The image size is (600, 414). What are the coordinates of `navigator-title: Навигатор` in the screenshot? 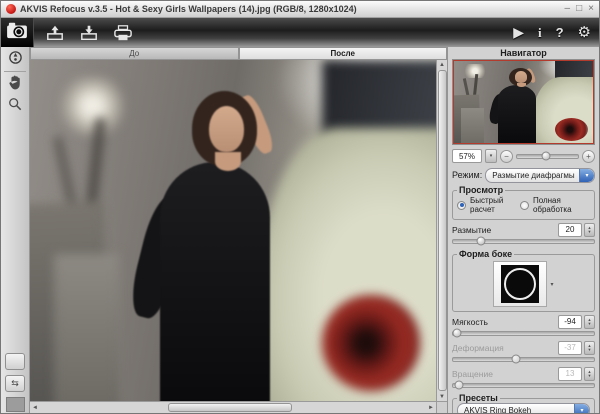 It's located at (523, 53).